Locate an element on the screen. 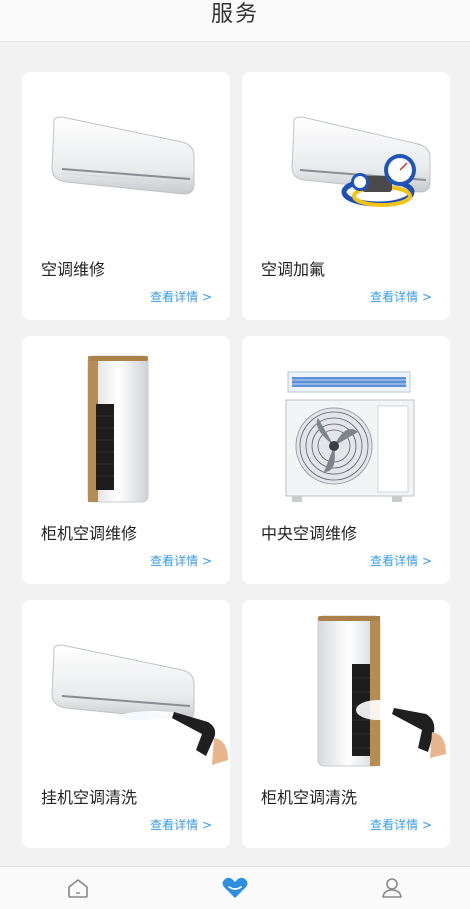 Image resolution: width=470 pixels, height=909 pixels. central-ac-unit-icon is located at coordinates (350, 436).